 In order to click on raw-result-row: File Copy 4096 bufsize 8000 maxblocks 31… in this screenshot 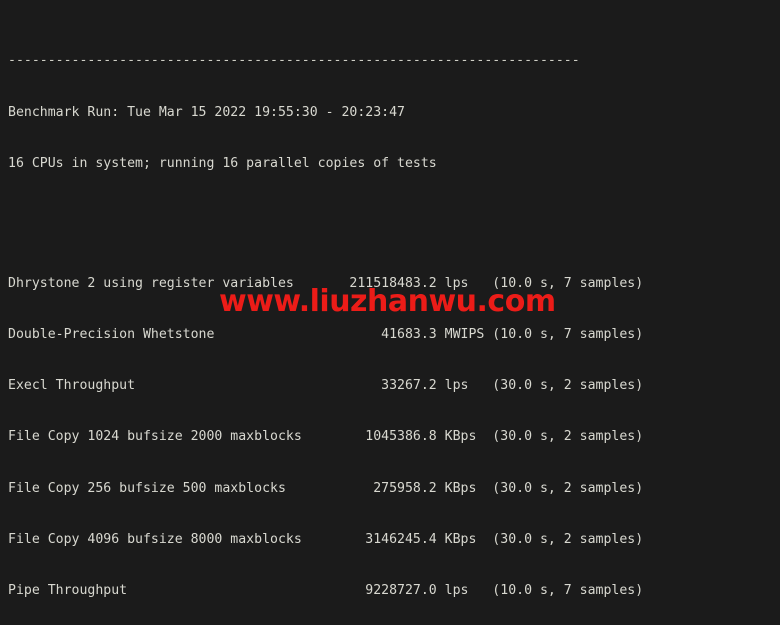, I will do `click(326, 539)`.